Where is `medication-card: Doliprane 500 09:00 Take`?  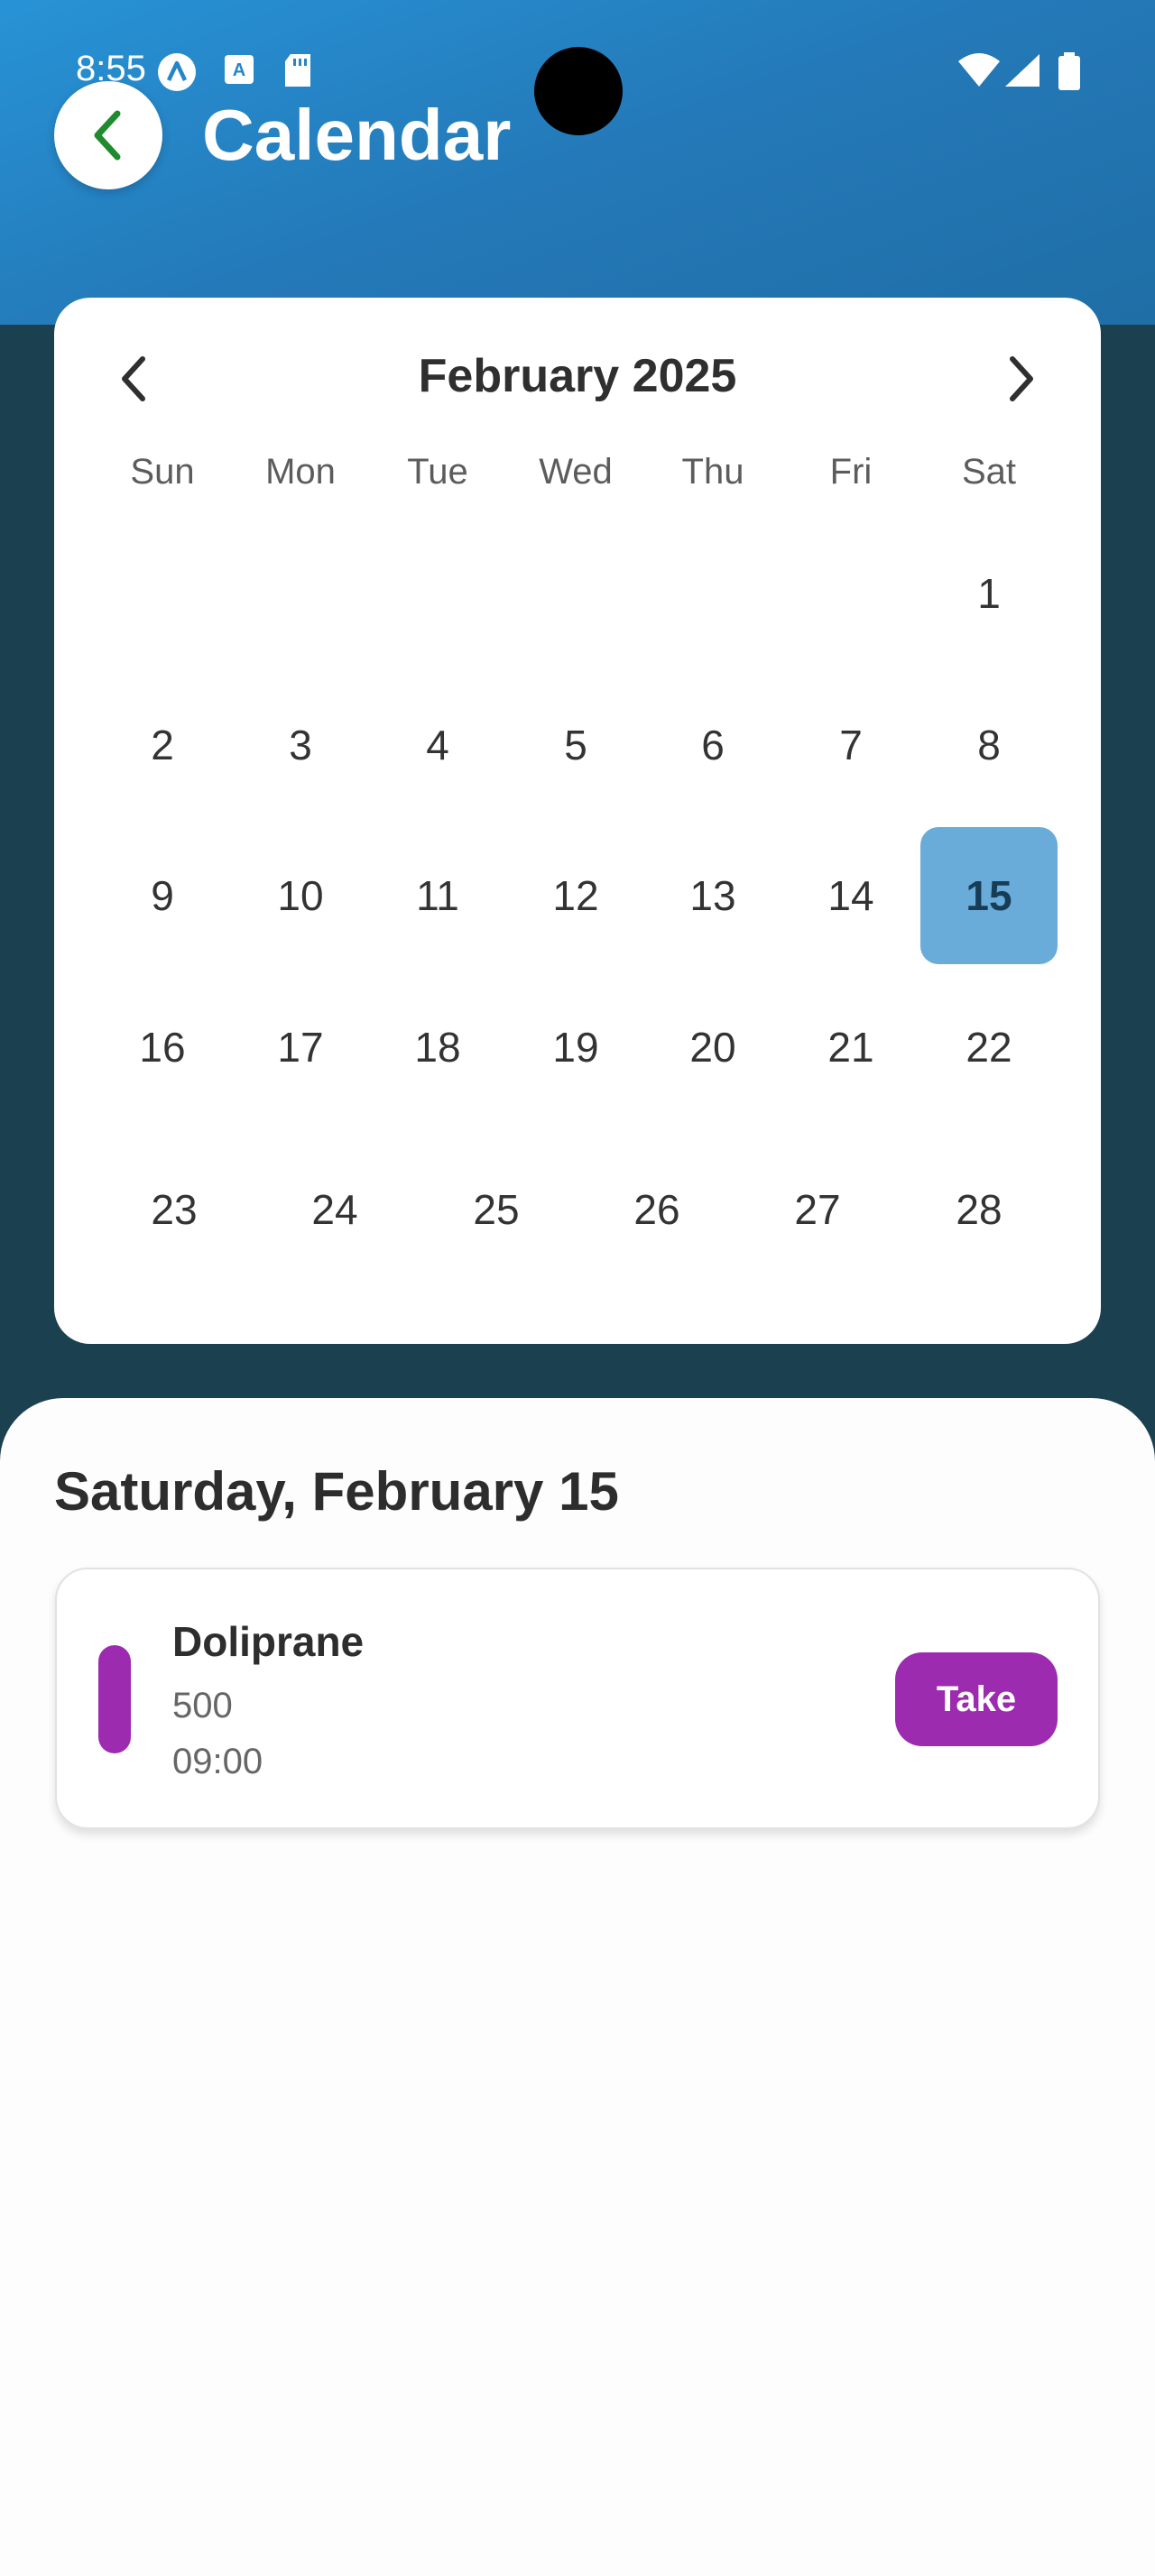 medication-card: Doliprane 500 09:00 Take is located at coordinates (577, 1699).